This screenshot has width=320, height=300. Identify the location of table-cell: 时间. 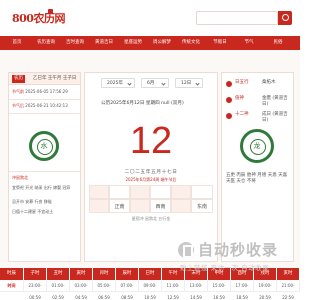
(12, 286).